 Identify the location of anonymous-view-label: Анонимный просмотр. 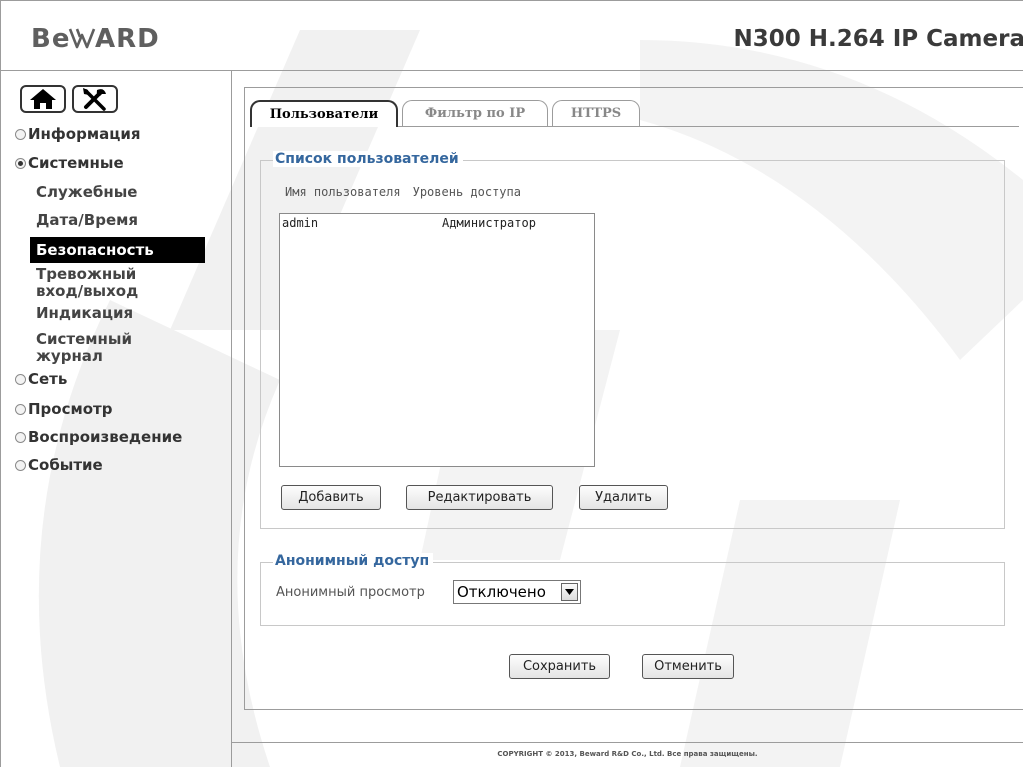
(350, 592).